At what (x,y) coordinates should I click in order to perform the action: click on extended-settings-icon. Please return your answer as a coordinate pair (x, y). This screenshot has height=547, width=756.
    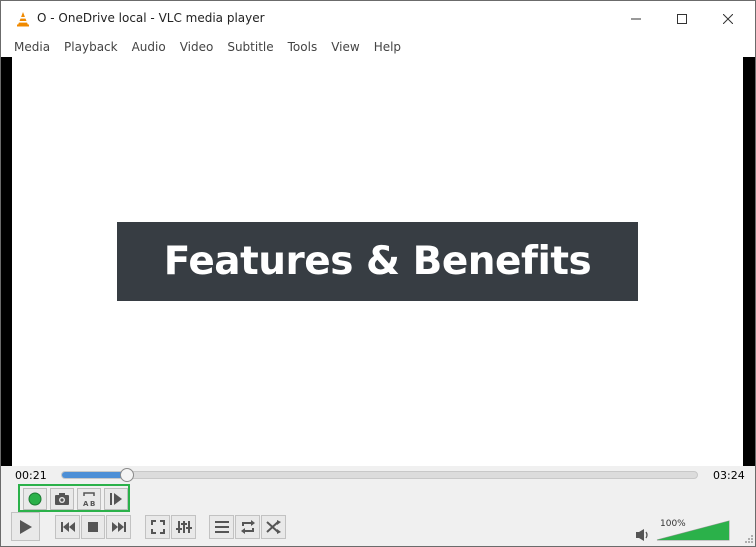
    Looking at the image, I should click on (183, 527).